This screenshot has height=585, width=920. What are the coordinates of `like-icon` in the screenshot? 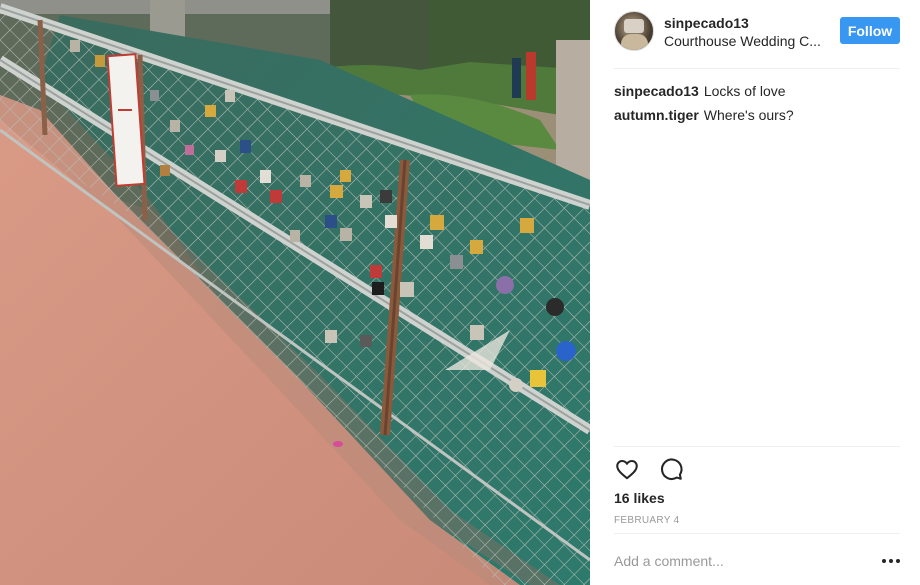 It's located at (627, 469).